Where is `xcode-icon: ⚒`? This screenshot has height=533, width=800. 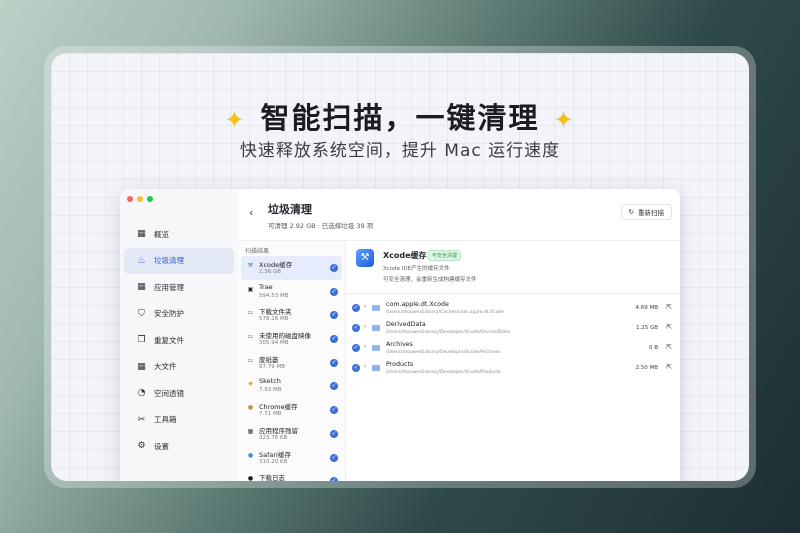
xcode-icon: ⚒ is located at coordinates (365, 258).